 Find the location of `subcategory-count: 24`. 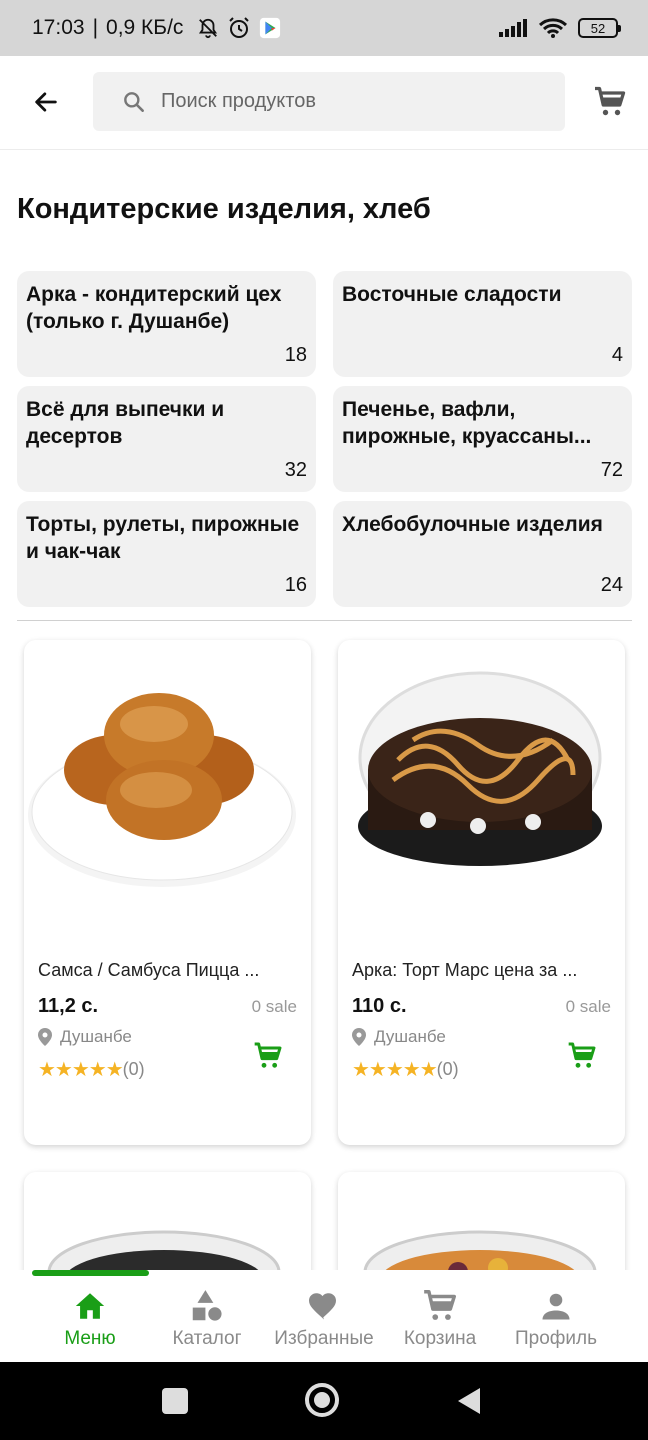

subcategory-count: 24 is located at coordinates (611, 585).